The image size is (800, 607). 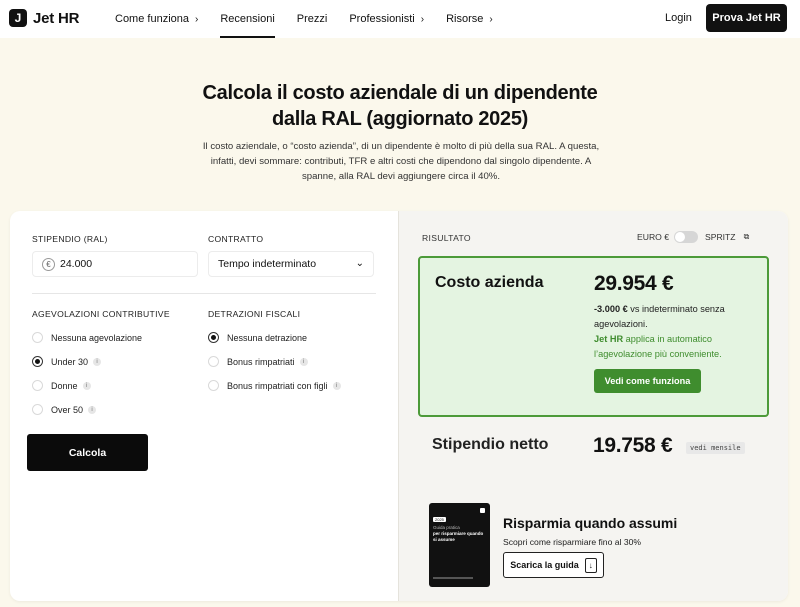 I want to click on login-link: Login, so click(x=678, y=18).